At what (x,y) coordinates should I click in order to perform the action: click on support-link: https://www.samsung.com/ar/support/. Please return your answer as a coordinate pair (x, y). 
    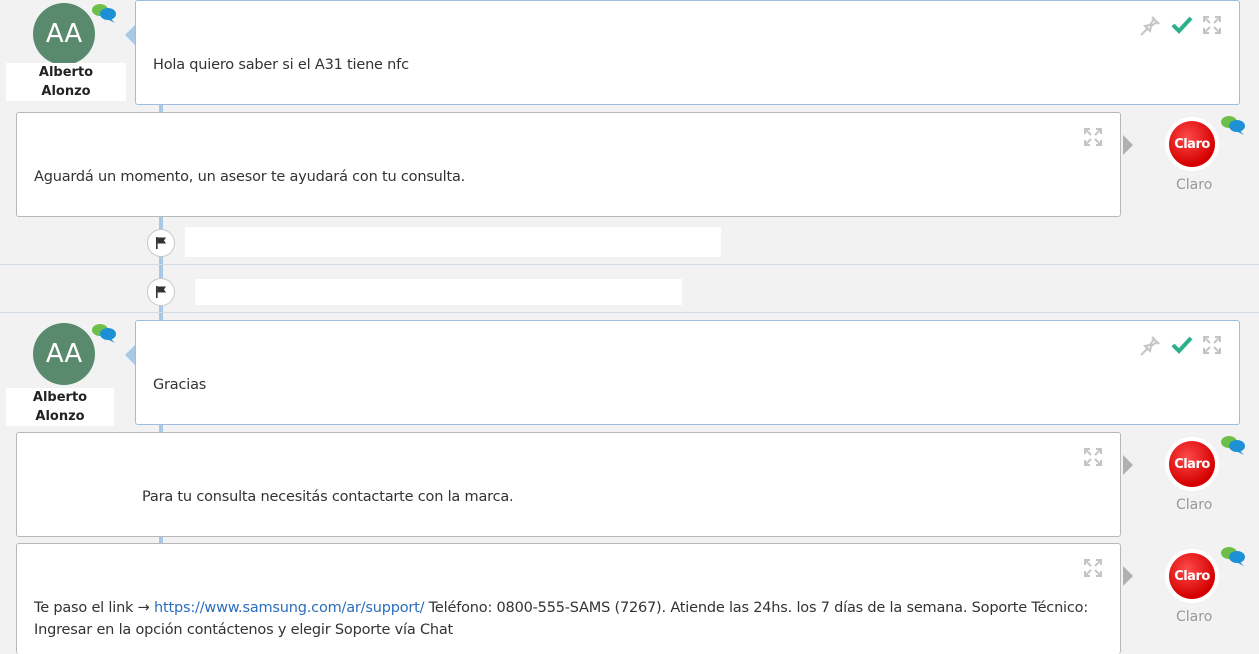
    Looking at the image, I should click on (289, 608).